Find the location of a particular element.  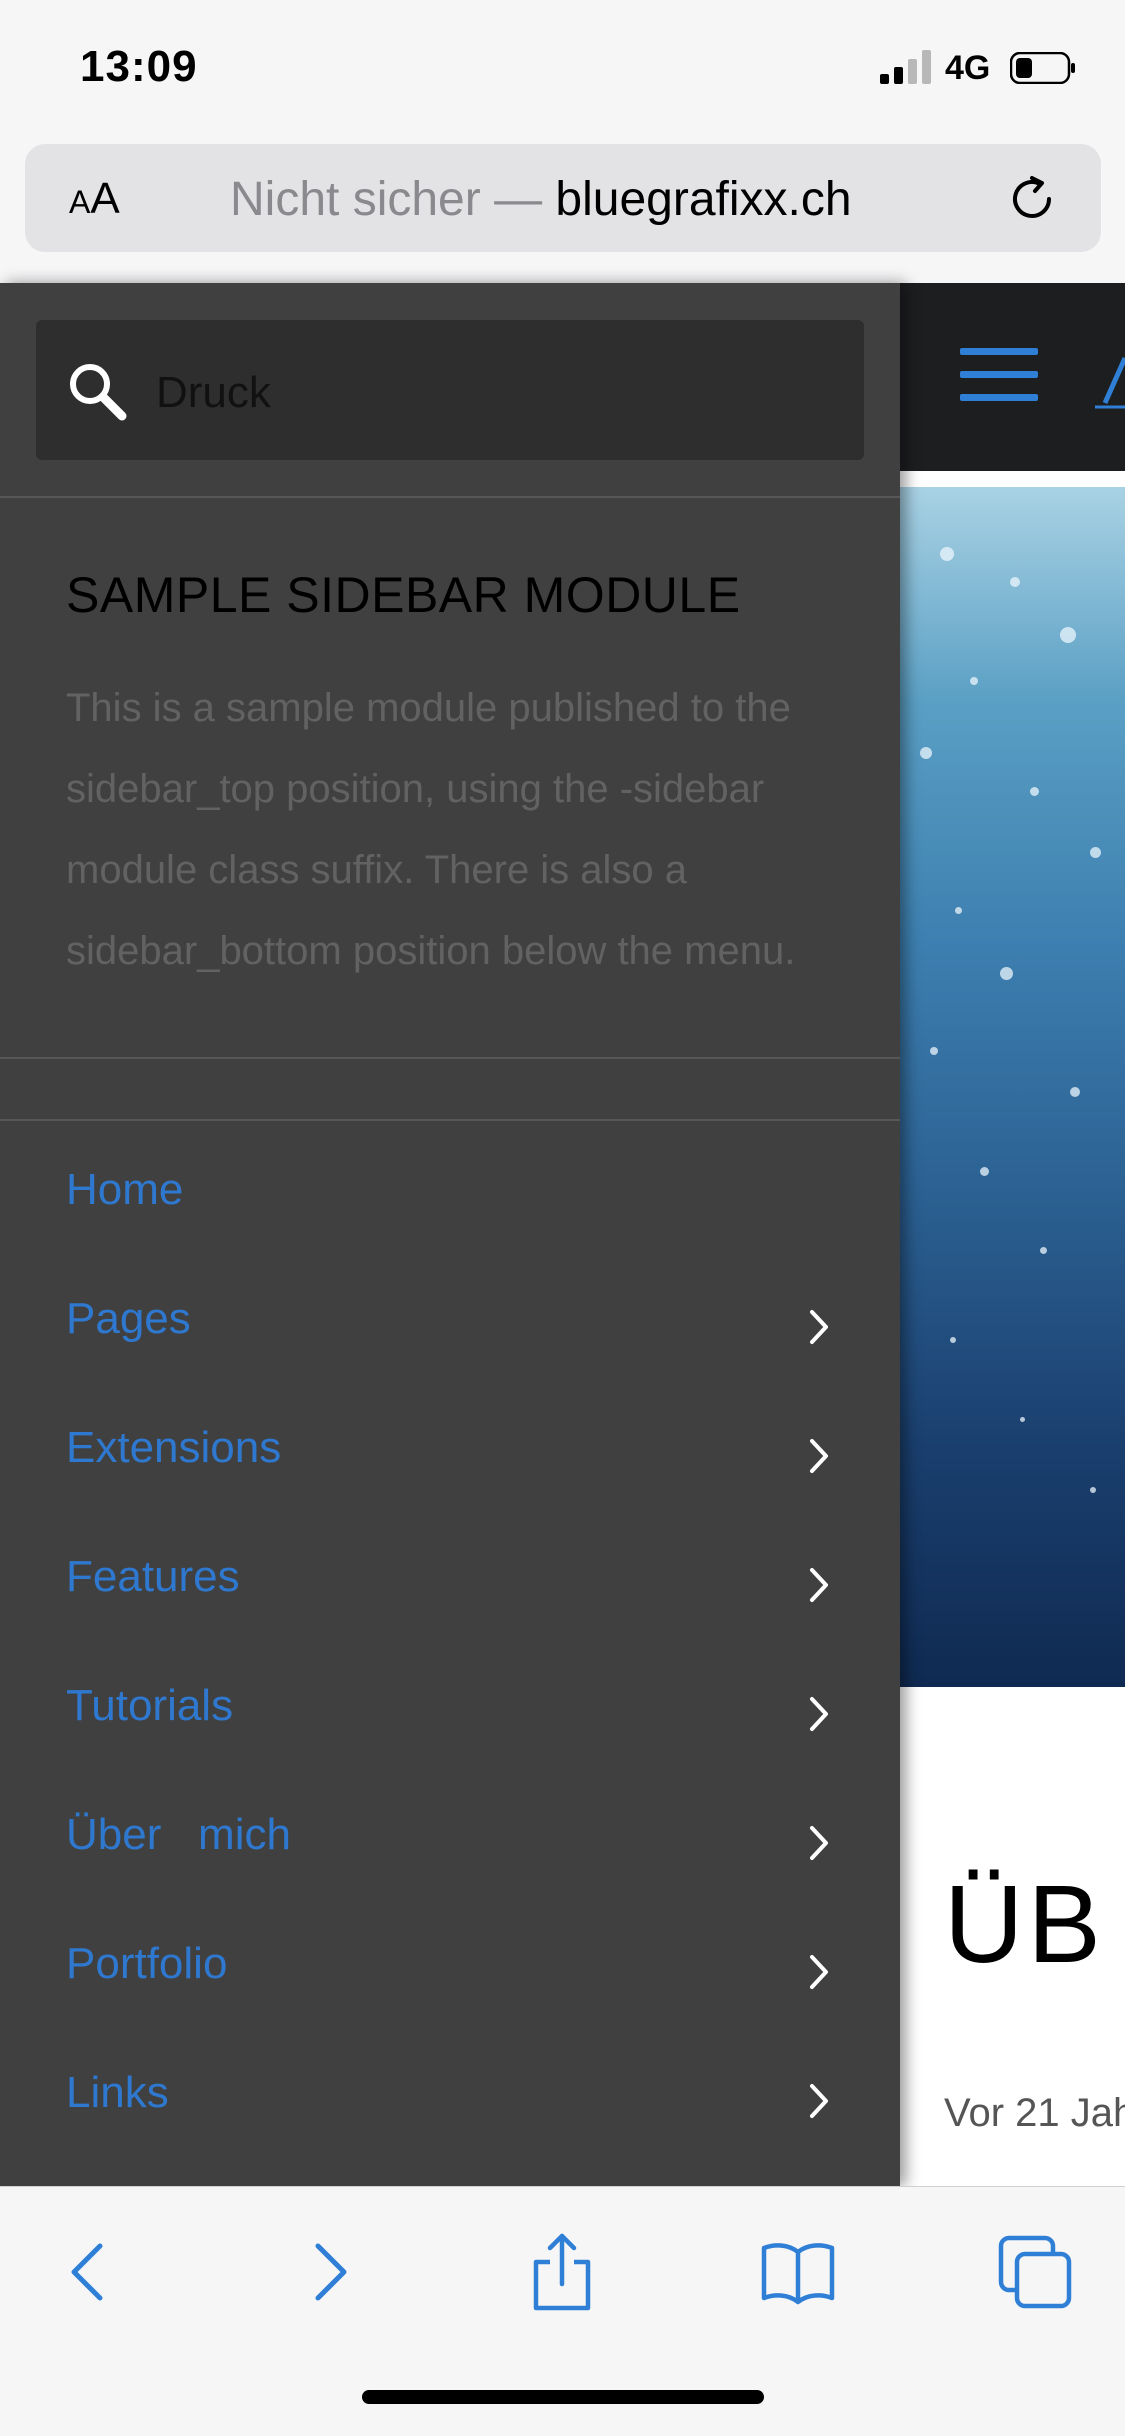

menu-item-label: Links is located at coordinates (117, 2092).